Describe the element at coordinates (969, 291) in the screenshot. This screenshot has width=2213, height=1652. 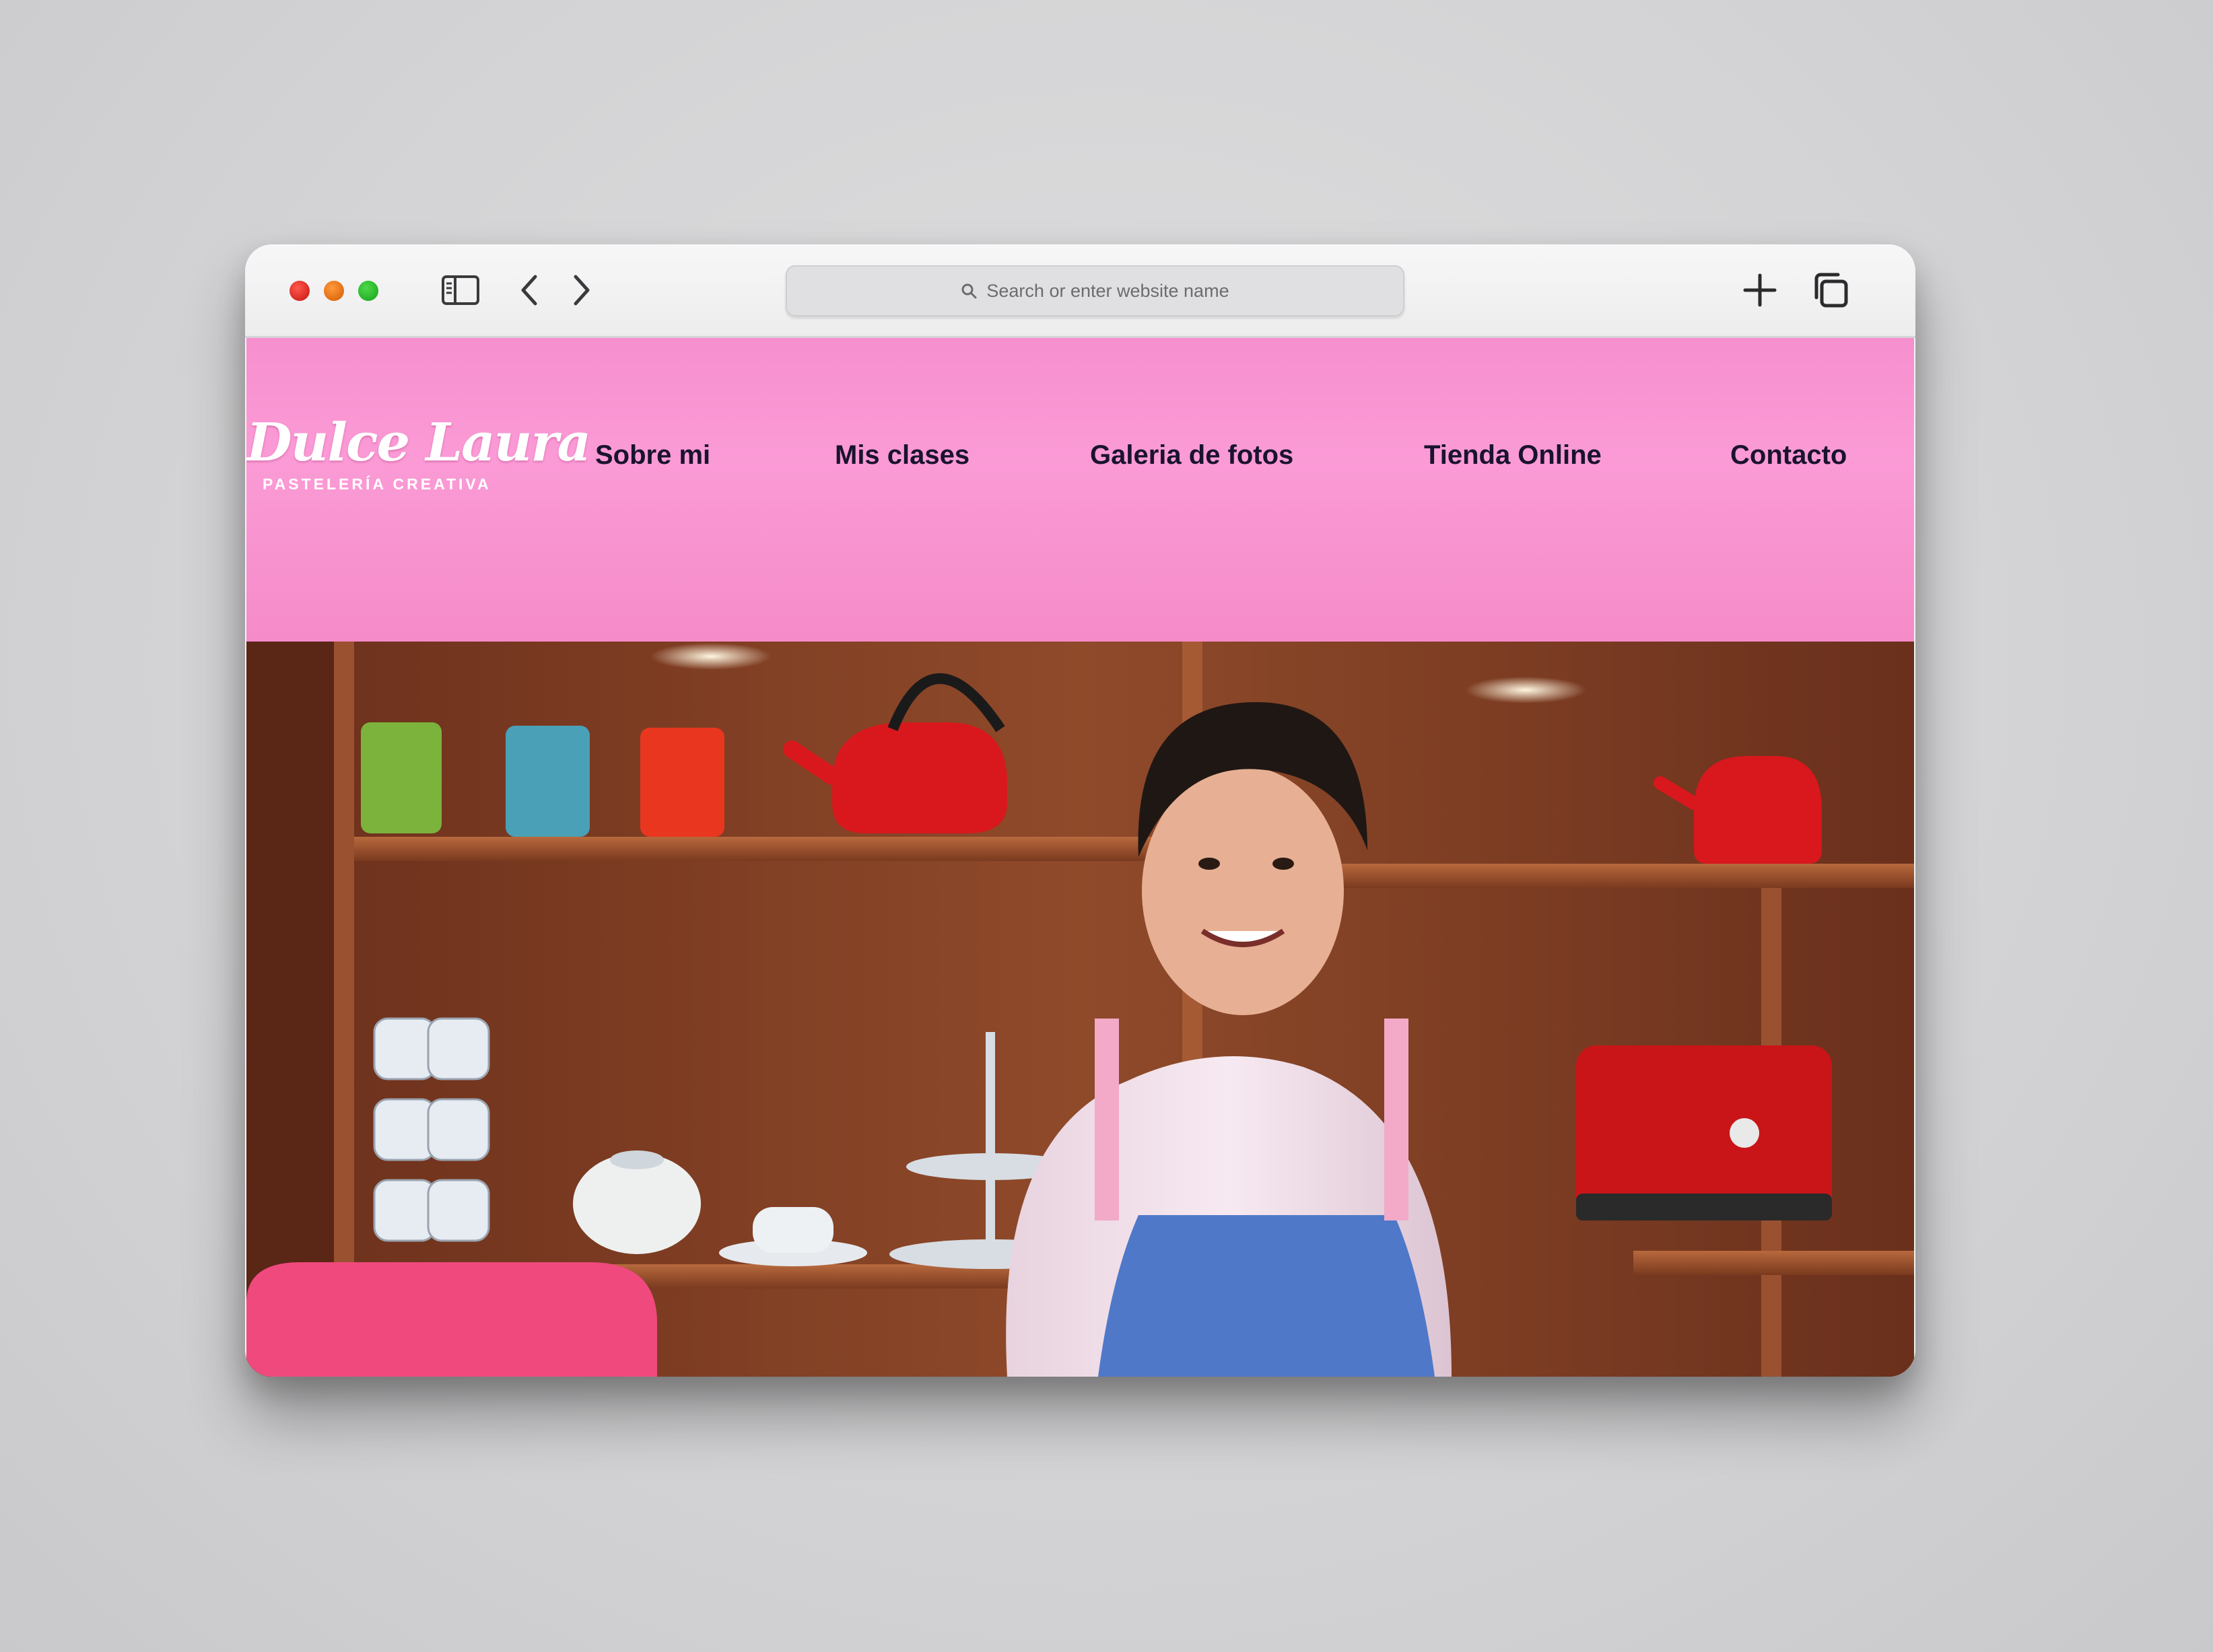
I see `search-icon` at that location.